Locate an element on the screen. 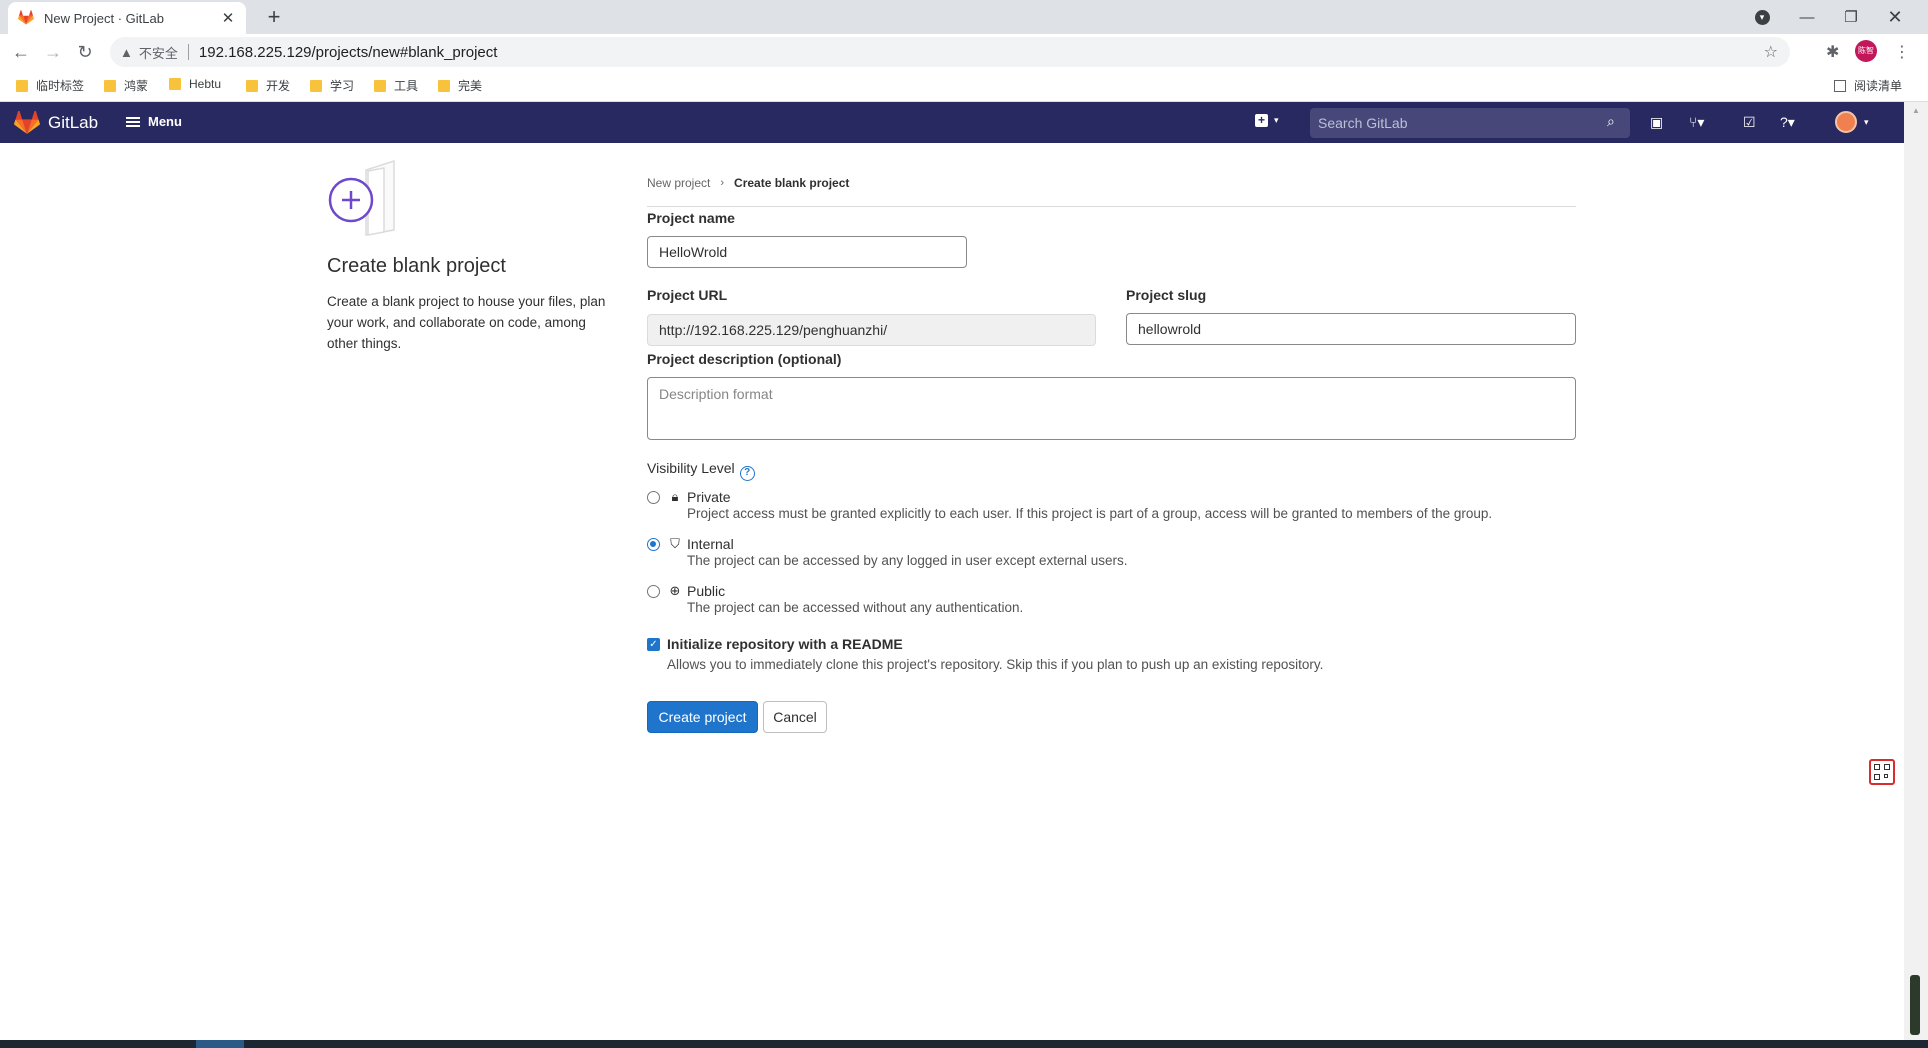 This screenshot has width=1928, height=1048. readme-checkbox: ✓ is located at coordinates (653, 644).